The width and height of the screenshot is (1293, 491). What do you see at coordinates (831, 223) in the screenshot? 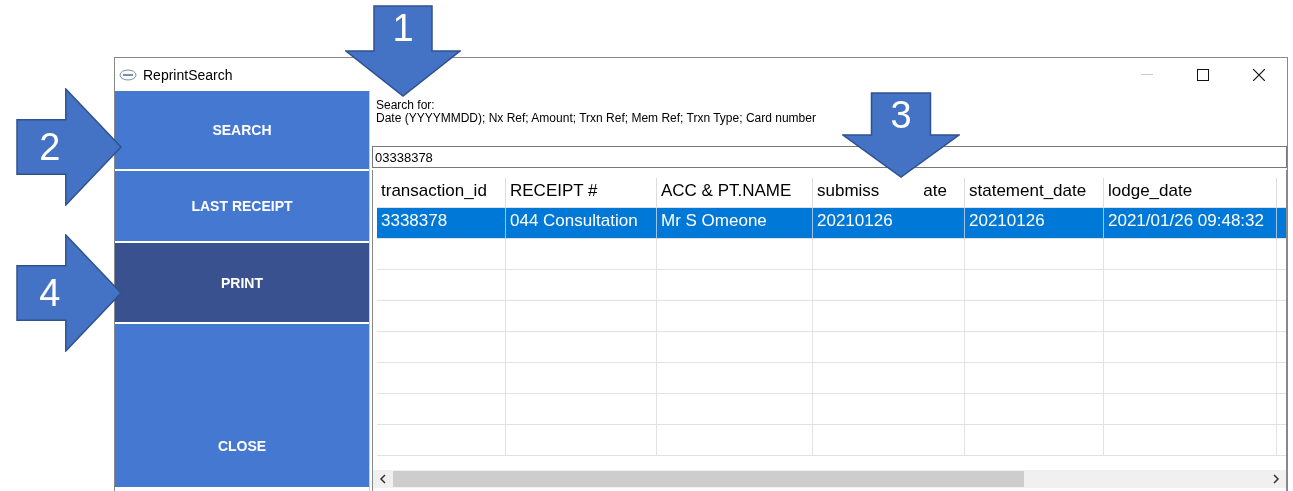
I see `table-row: 3338378 044 Consultation Mr S Omeone 20210126 20210126 2021/01/26 09:48:32` at bounding box center [831, 223].